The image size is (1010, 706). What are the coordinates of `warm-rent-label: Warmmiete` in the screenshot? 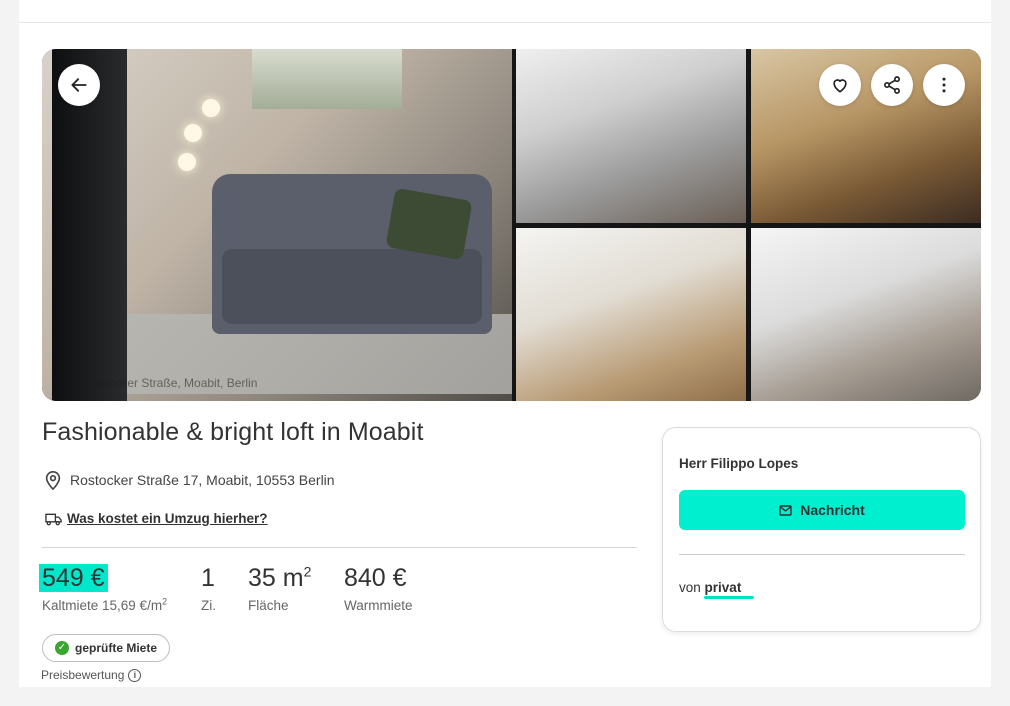 It's located at (378, 605).